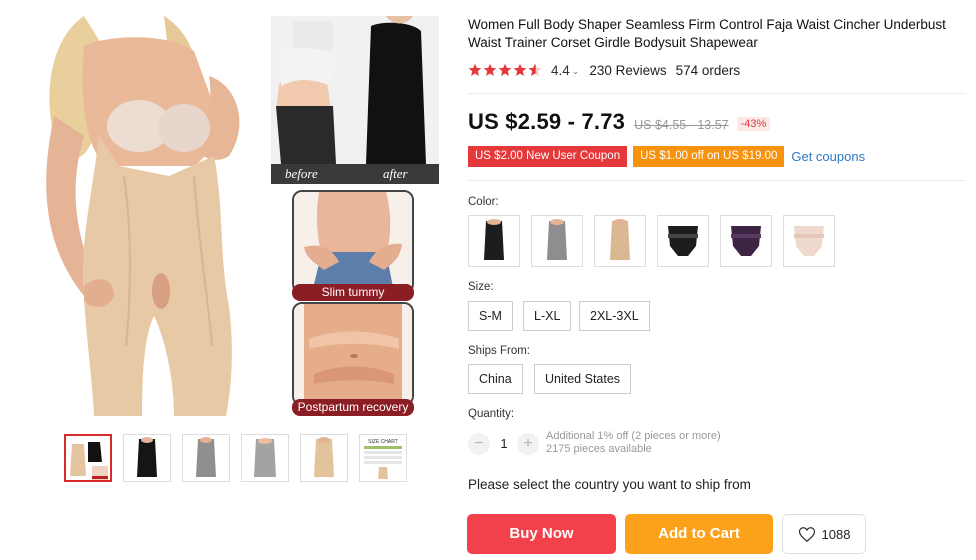  I want to click on new-user-coupon: US $2.00 New User Coupon, so click(548, 156).